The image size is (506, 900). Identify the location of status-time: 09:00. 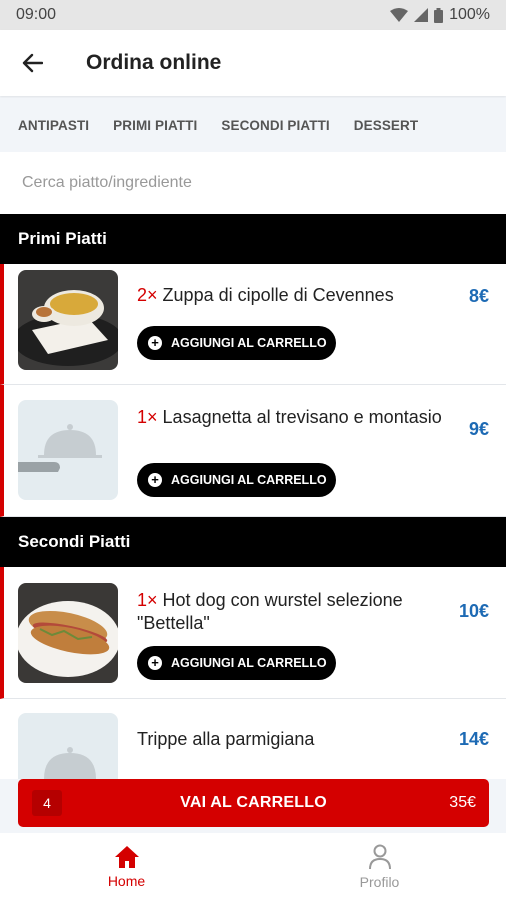
(36, 14).